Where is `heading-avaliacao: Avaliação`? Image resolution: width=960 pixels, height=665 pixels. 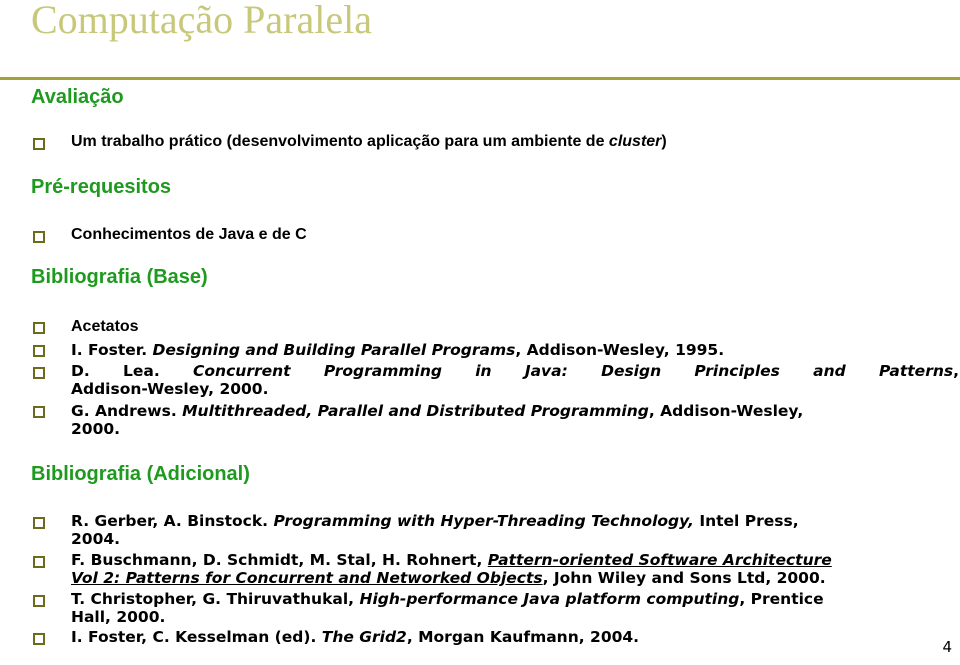 heading-avaliacao: Avaliação is located at coordinates (77, 97).